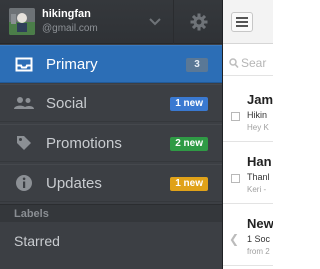 This screenshot has width=320, height=269. I want to click on nav-item-social: Social 1 new, so click(111, 103).